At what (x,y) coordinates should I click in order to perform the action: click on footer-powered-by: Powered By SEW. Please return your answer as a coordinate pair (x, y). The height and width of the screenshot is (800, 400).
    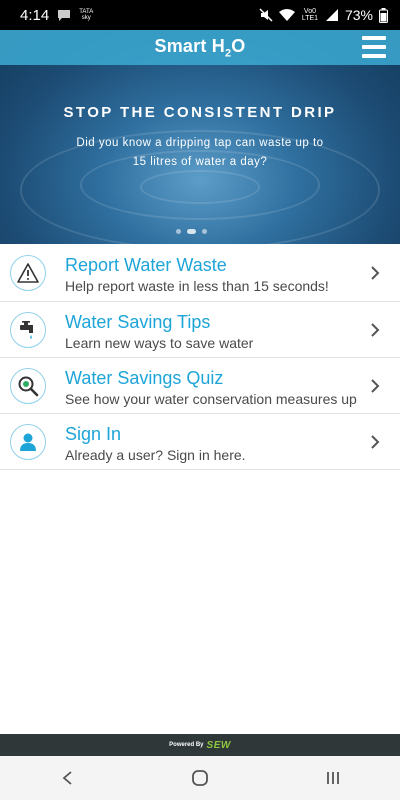
    Looking at the image, I should click on (200, 745).